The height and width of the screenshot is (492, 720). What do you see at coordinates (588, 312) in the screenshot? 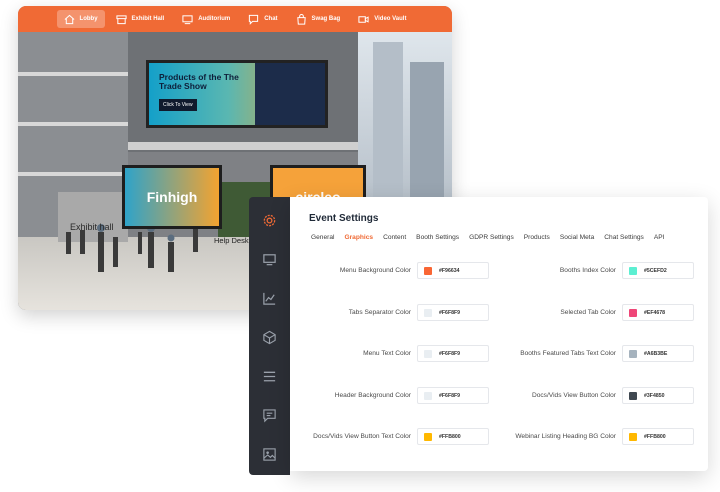
I see `color-label: Selected Tab Color` at bounding box center [588, 312].